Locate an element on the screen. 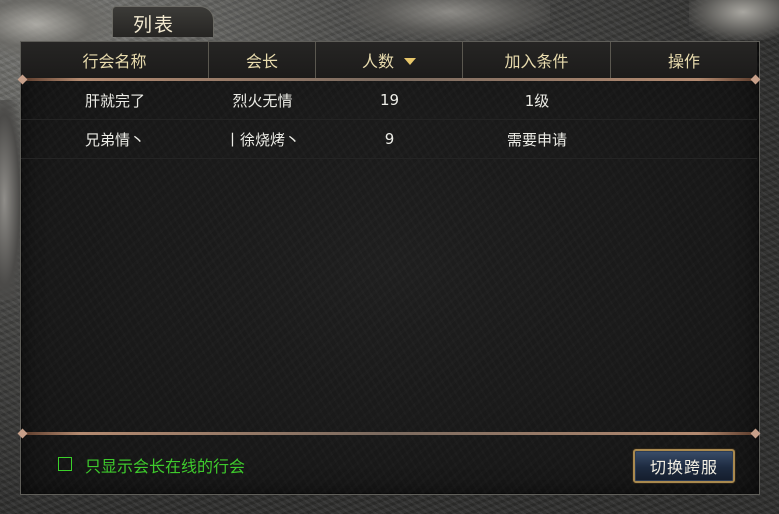 The image size is (779, 514). cell-guild-name: 兄弟情丶 is located at coordinates (114, 139).